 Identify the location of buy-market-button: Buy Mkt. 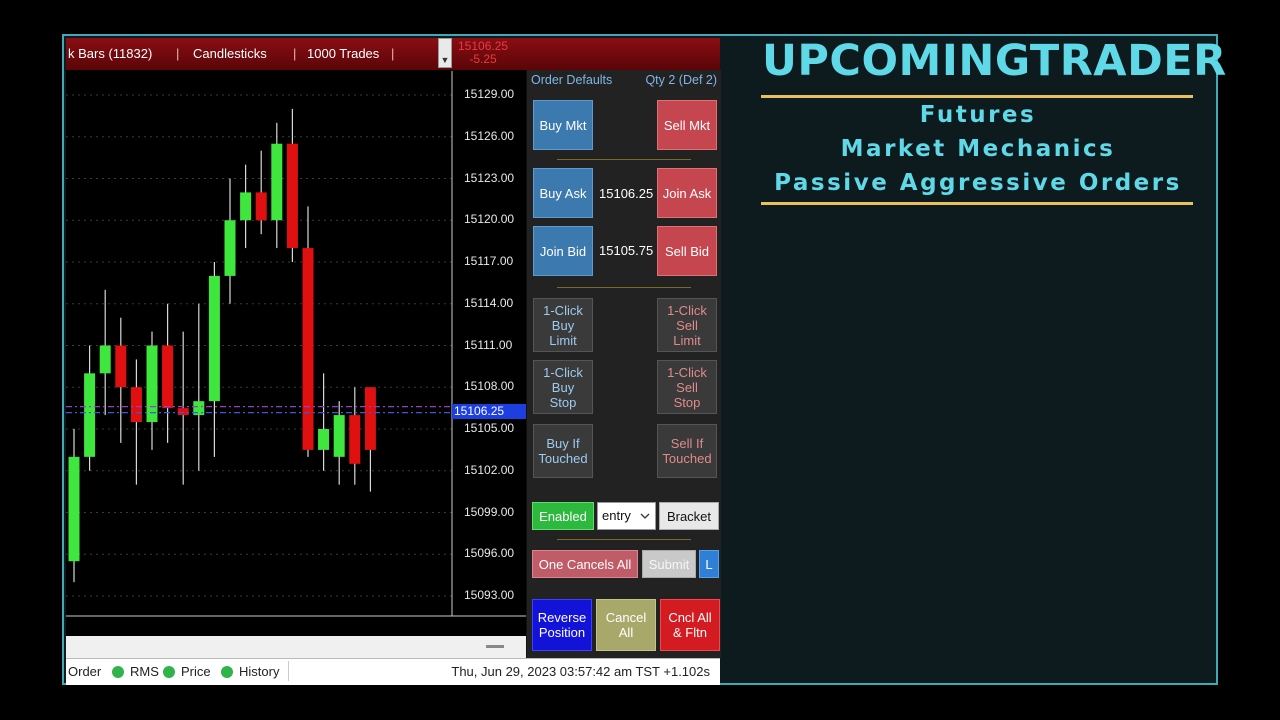
(563, 125).